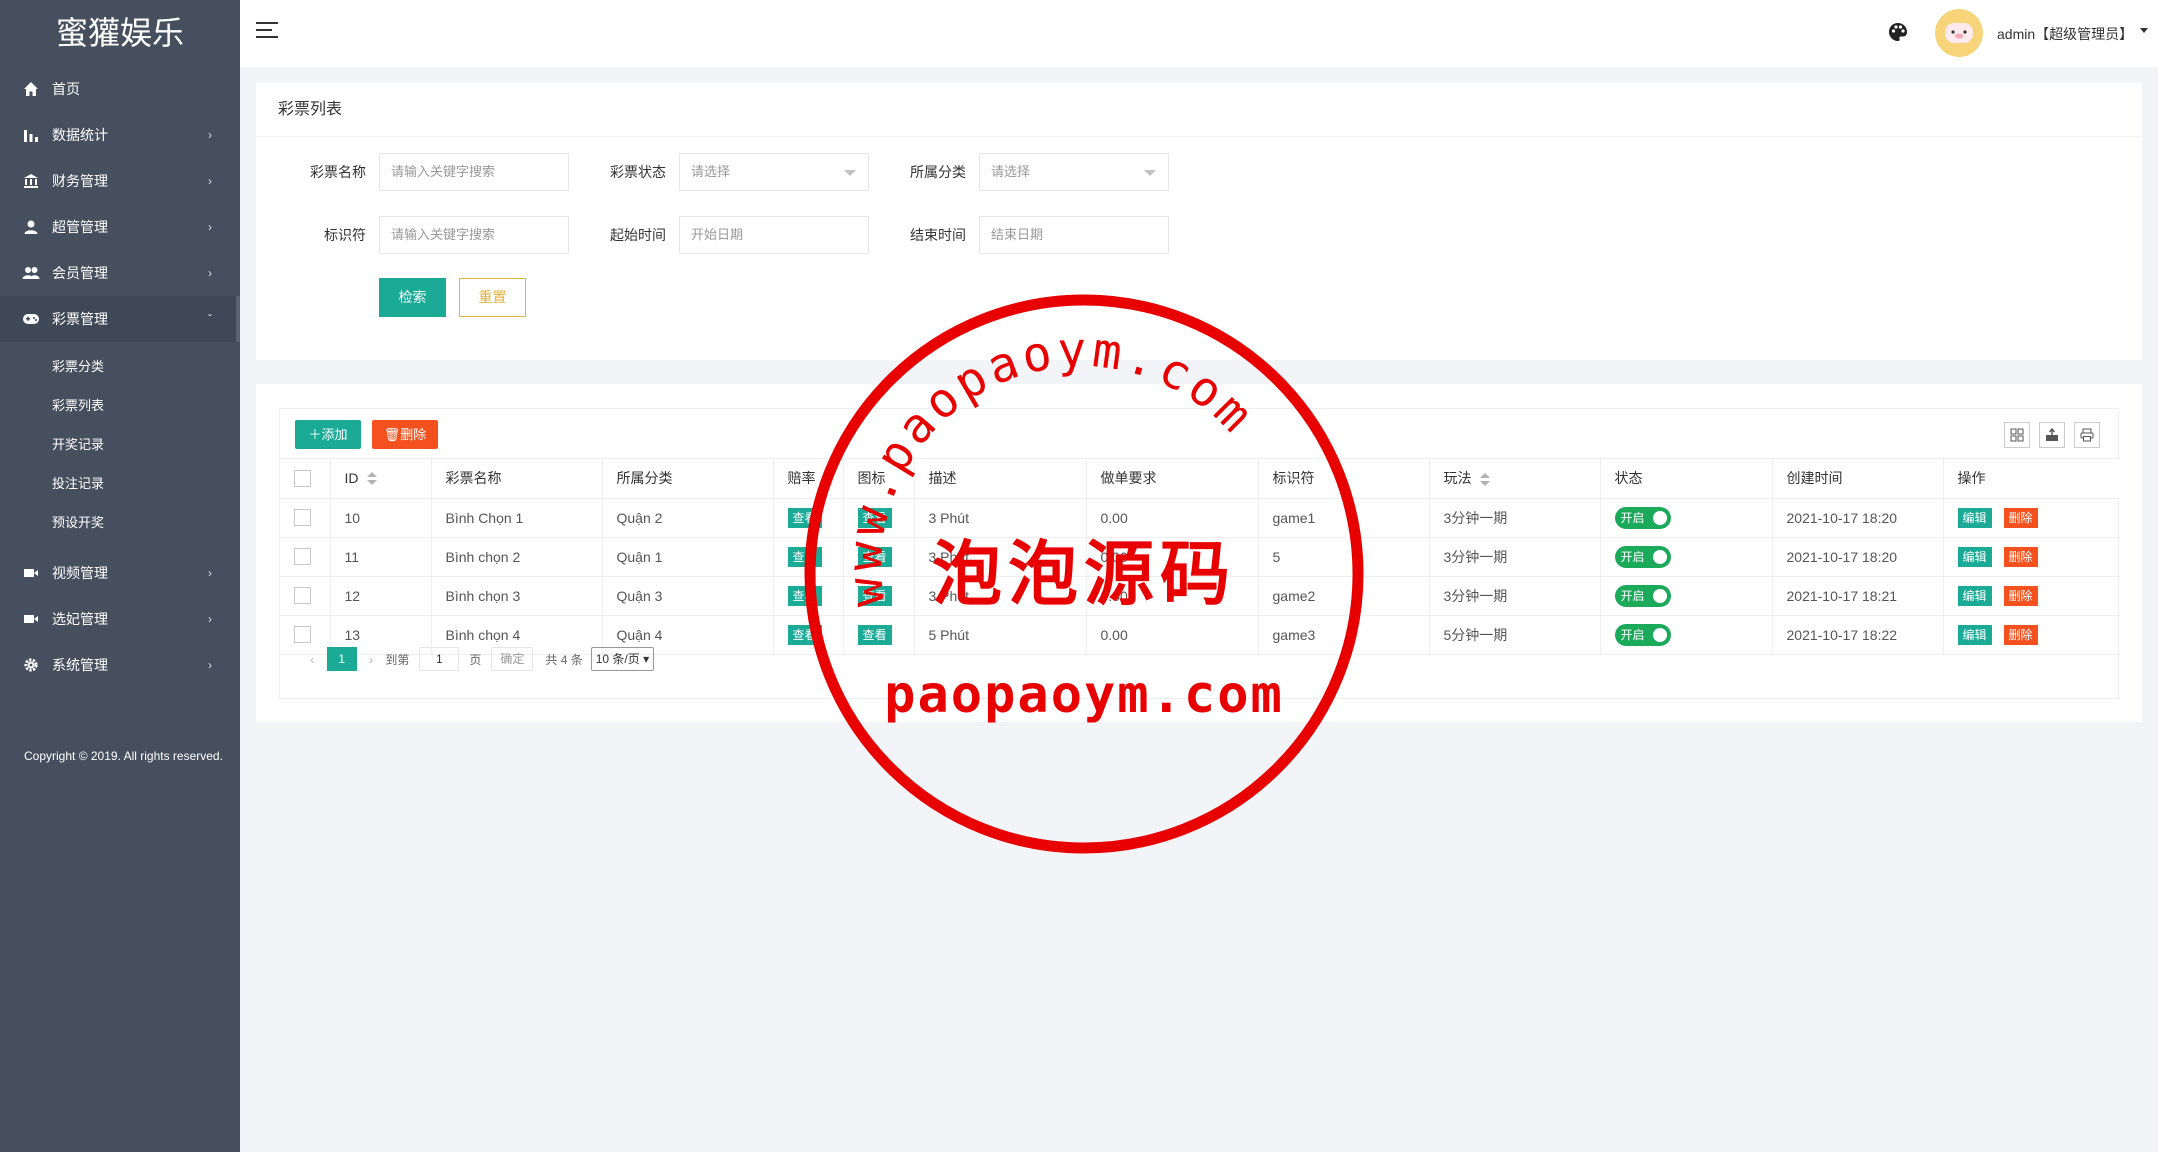 Image resolution: width=2158 pixels, height=1152 pixels. What do you see at coordinates (2052, 435) in the screenshot?
I see `export-icon` at bounding box center [2052, 435].